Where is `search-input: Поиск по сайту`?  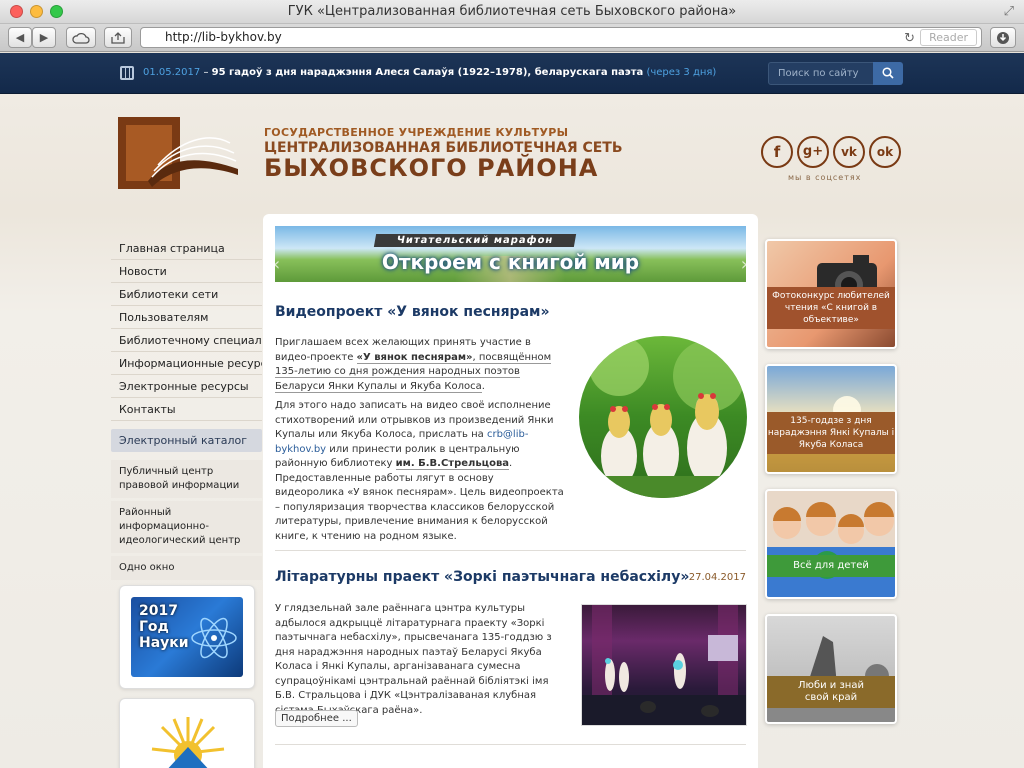 search-input: Поиск по сайту is located at coordinates (821, 73).